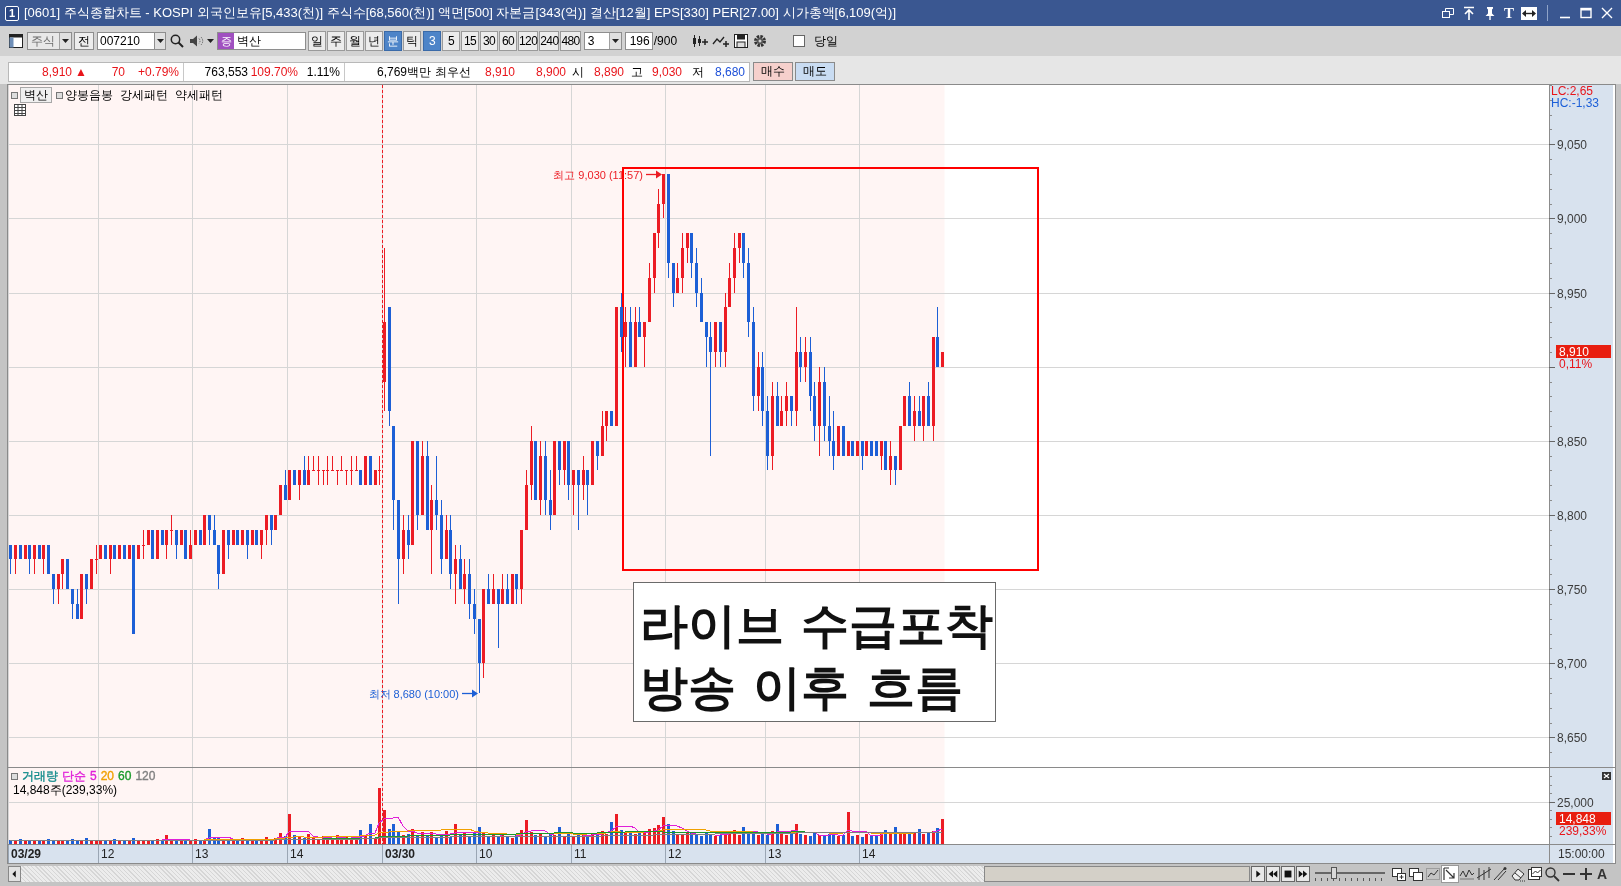 The image size is (1621, 886). I want to click on pin-icon, so click(1490, 13).